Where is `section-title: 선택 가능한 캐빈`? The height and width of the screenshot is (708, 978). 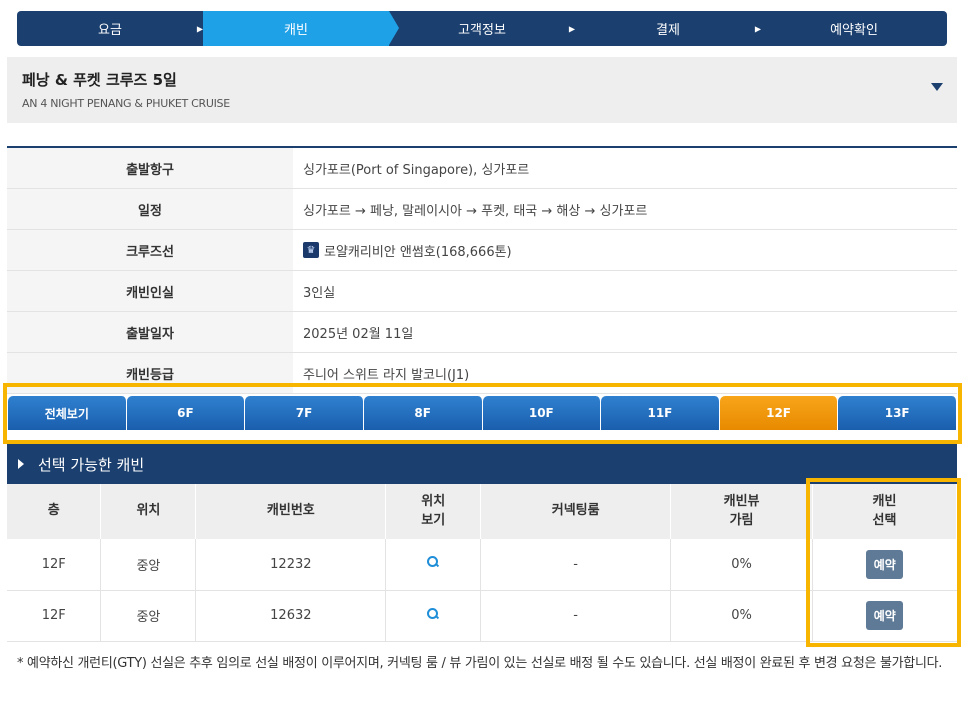 section-title: 선택 가능한 캐빈 is located at coordinates (91, 464).